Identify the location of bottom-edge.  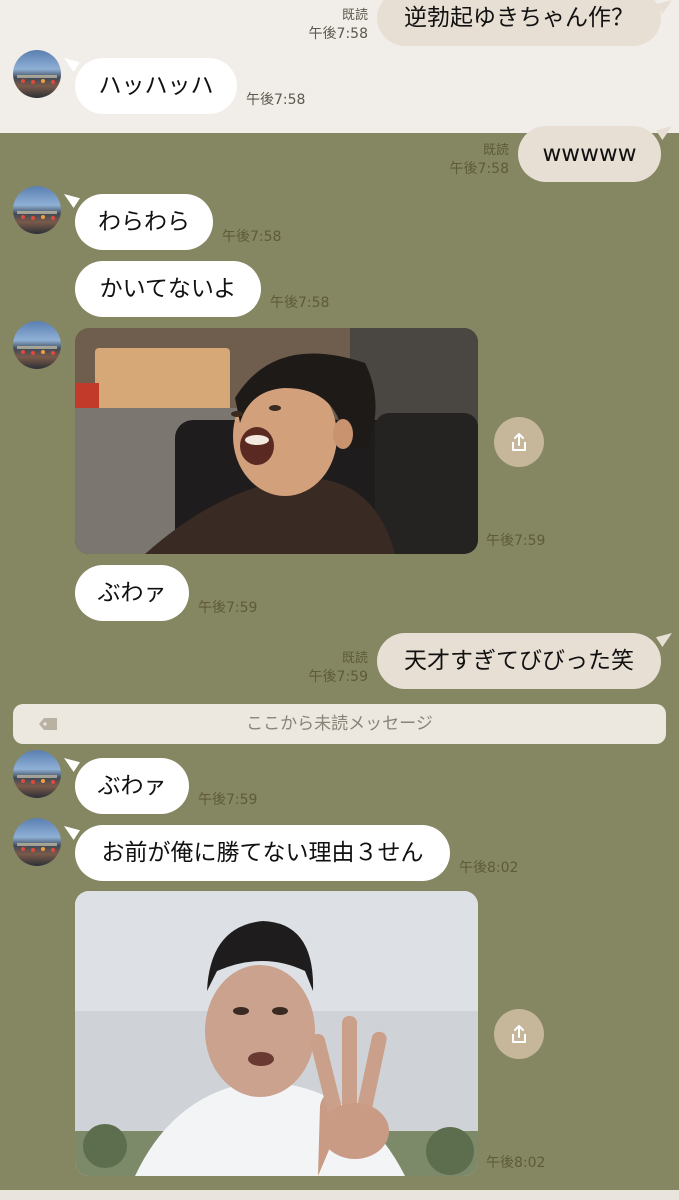
(339, 1195).